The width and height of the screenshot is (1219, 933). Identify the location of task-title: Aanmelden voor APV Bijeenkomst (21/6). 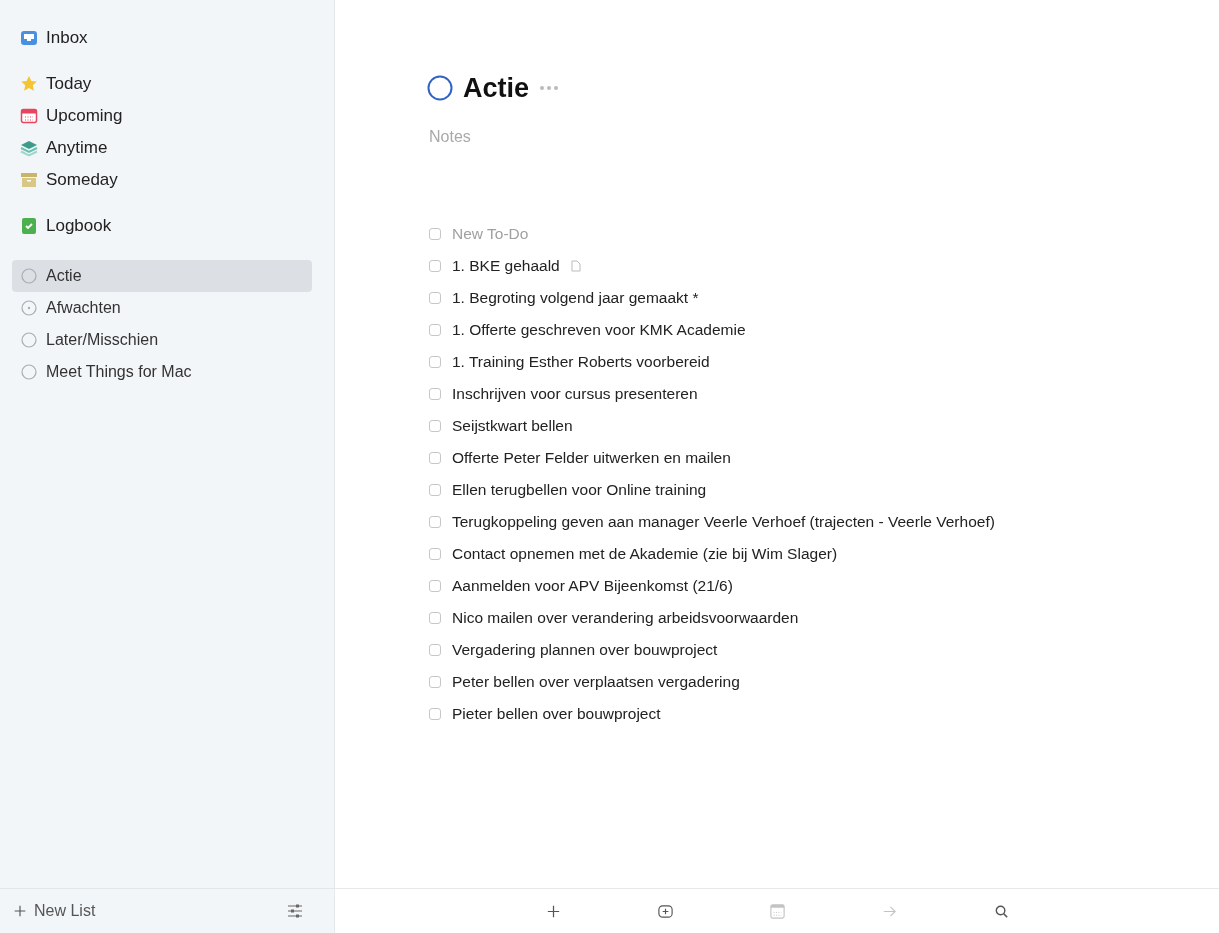
(592, 586).